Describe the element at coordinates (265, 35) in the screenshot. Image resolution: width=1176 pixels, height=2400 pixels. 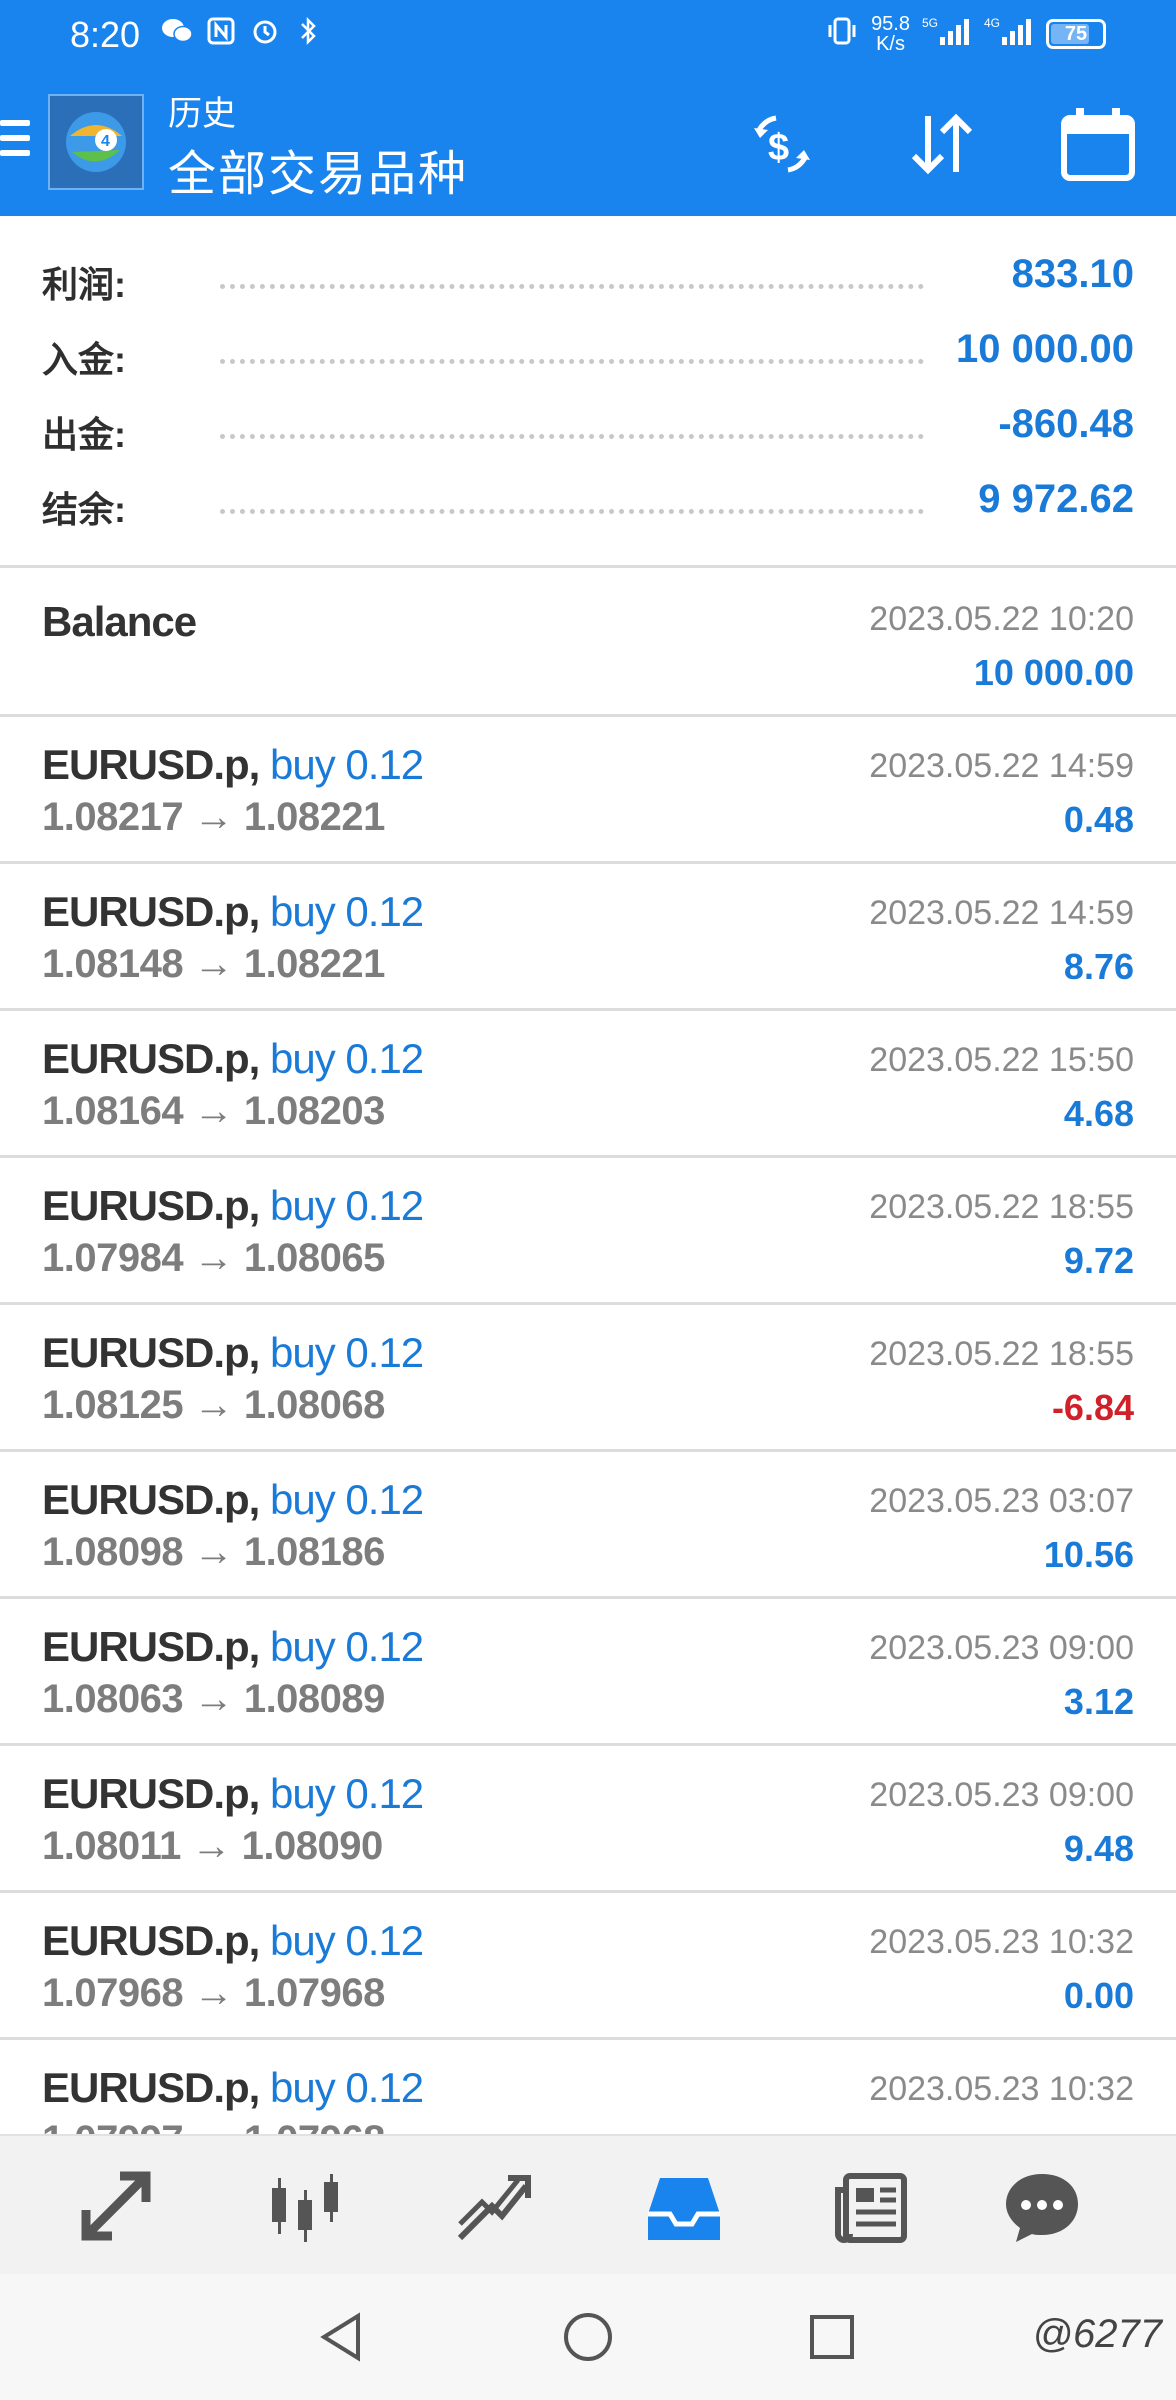
I see `alarm-icon` at that location.